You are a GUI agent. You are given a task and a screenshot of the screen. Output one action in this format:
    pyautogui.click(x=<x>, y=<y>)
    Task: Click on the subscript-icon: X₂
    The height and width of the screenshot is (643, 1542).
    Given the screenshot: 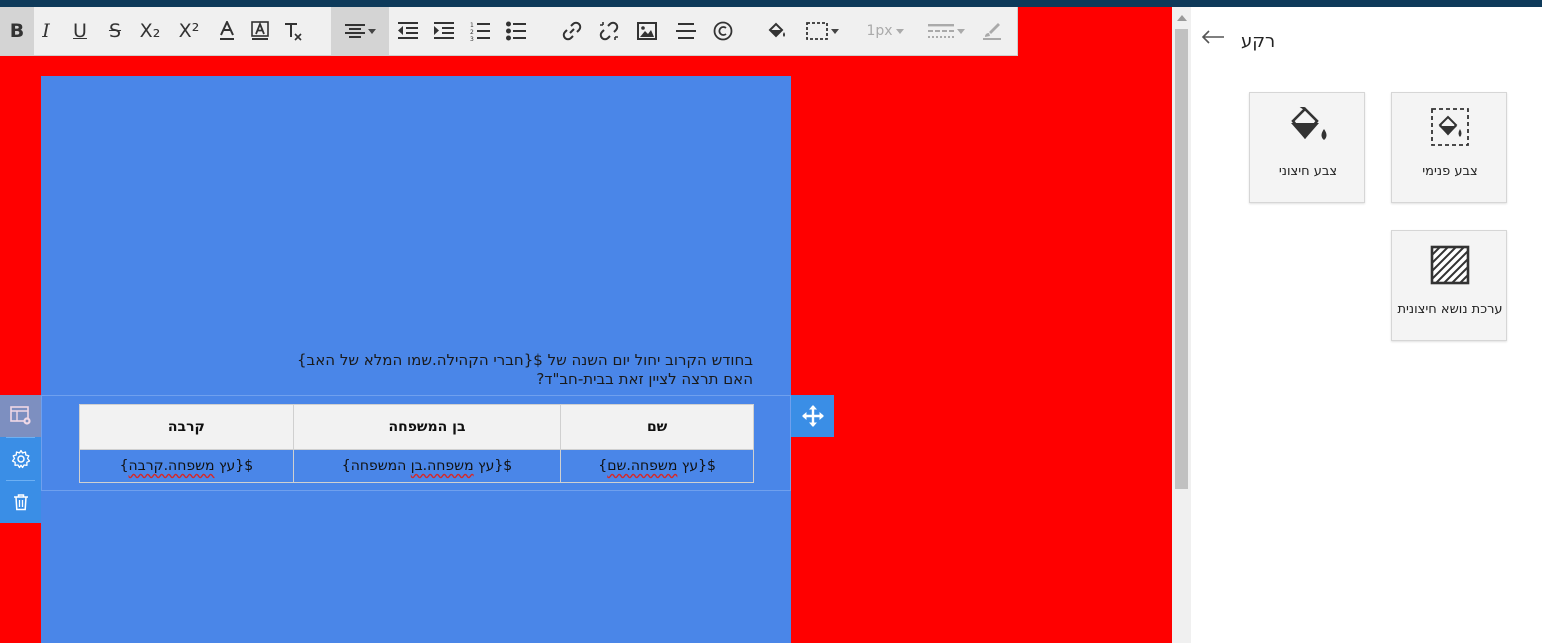 What is the action you would take?
    pyautogui.click(x=150, y=31)
    